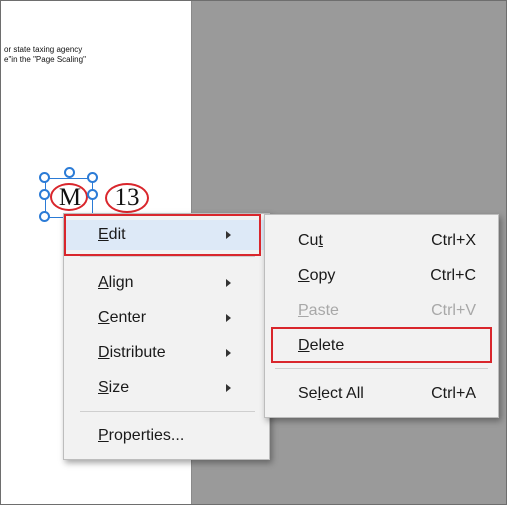 This screenshot has height=505, width=507. I want to click on menu-item-align: Align, so click(166, 283).